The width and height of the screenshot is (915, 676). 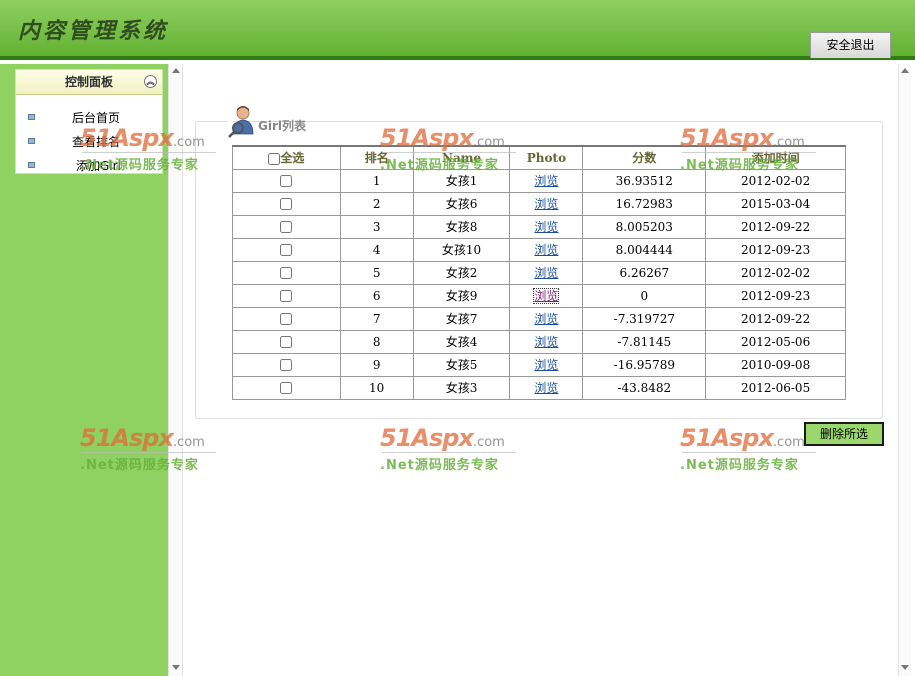 What do you see at coordinates (376, 180) in the screenshot?
I see `rank-cell: 1` at bounding box center [376, 180].